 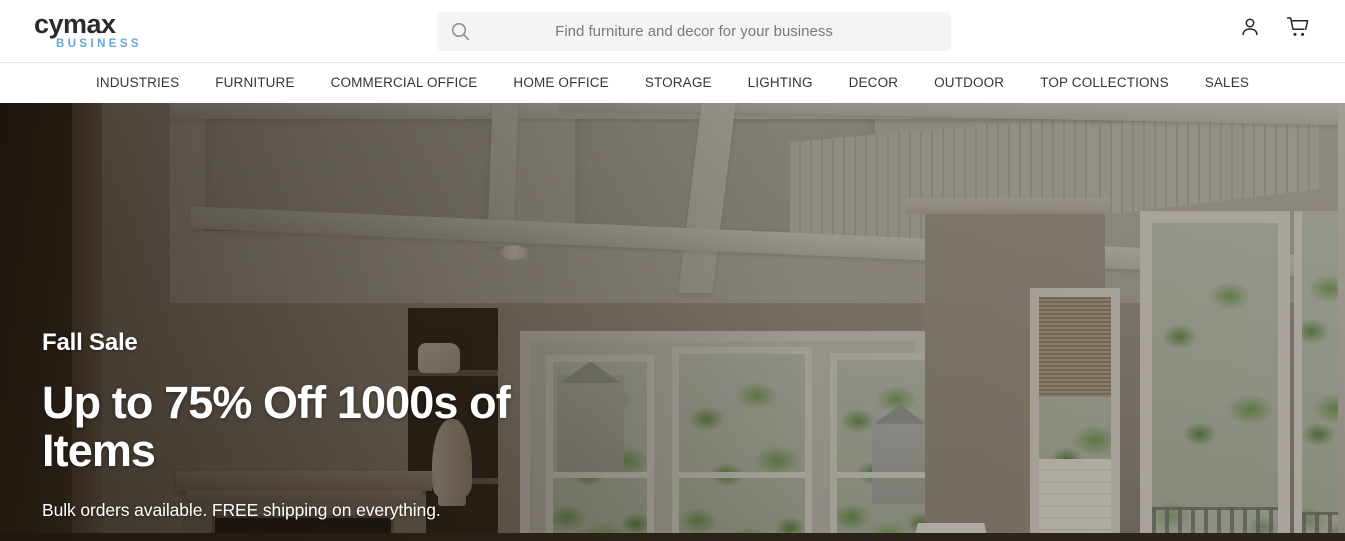 What do you see at coordinates (1298, 27) in the screenshot?
I see `cart-icon` at bounding box center [1298, 27].